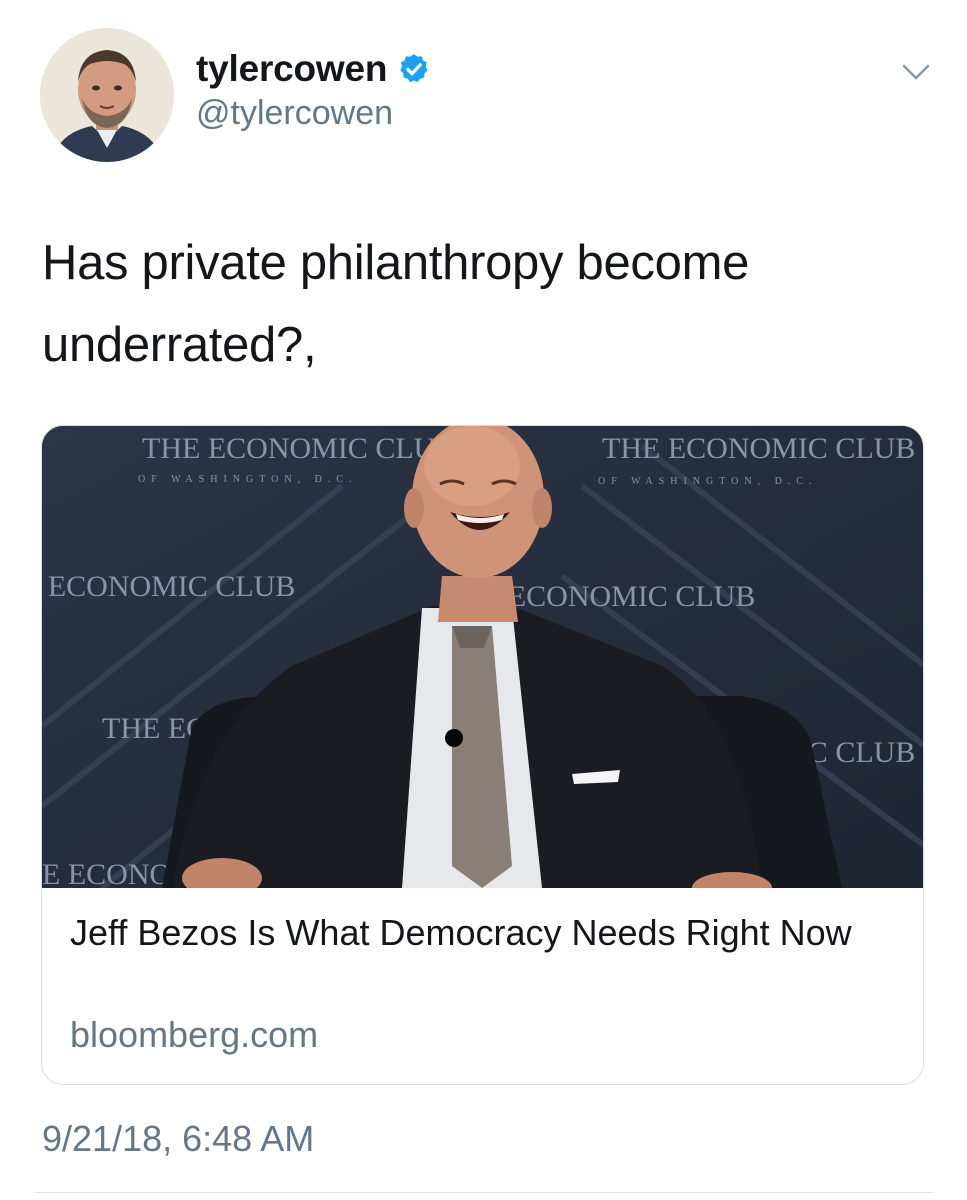 The image size is (967, 1200). Describe the element at coordinates (916, 72) in the screenshot. I see `chevron-down-icon` at that location.